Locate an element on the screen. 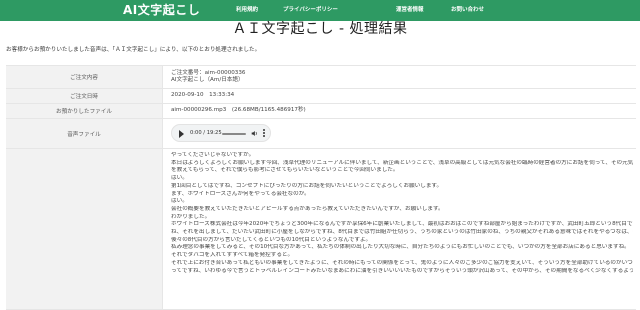 The height and width of the screenshot is (310, 640). more-options-icon is located at coordinates (264, 134).